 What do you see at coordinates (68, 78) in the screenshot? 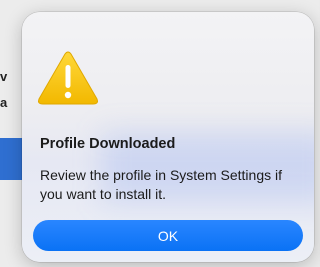
I see `warning-triangle-icon` at bounding box center [68, 78].